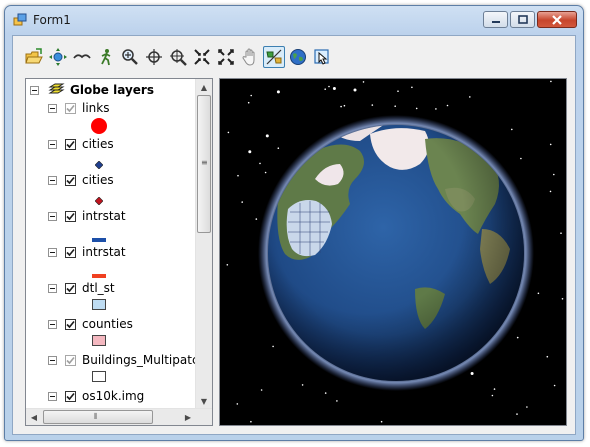 This screenshot has height=447, width=590. What do you see at coordinates (204, 87) in the screenshot?
I see `scroll-up-icon: ▲` at bounding box center [204, 87].